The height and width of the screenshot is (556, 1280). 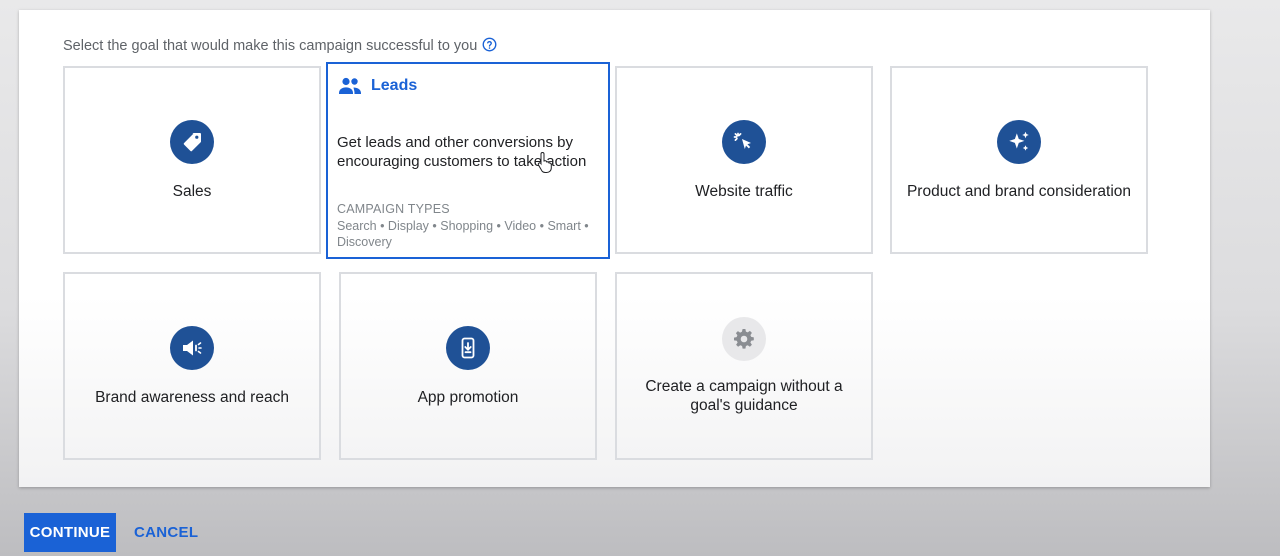 I want to click on leads-title: Leads, so click(x=377, y=86).